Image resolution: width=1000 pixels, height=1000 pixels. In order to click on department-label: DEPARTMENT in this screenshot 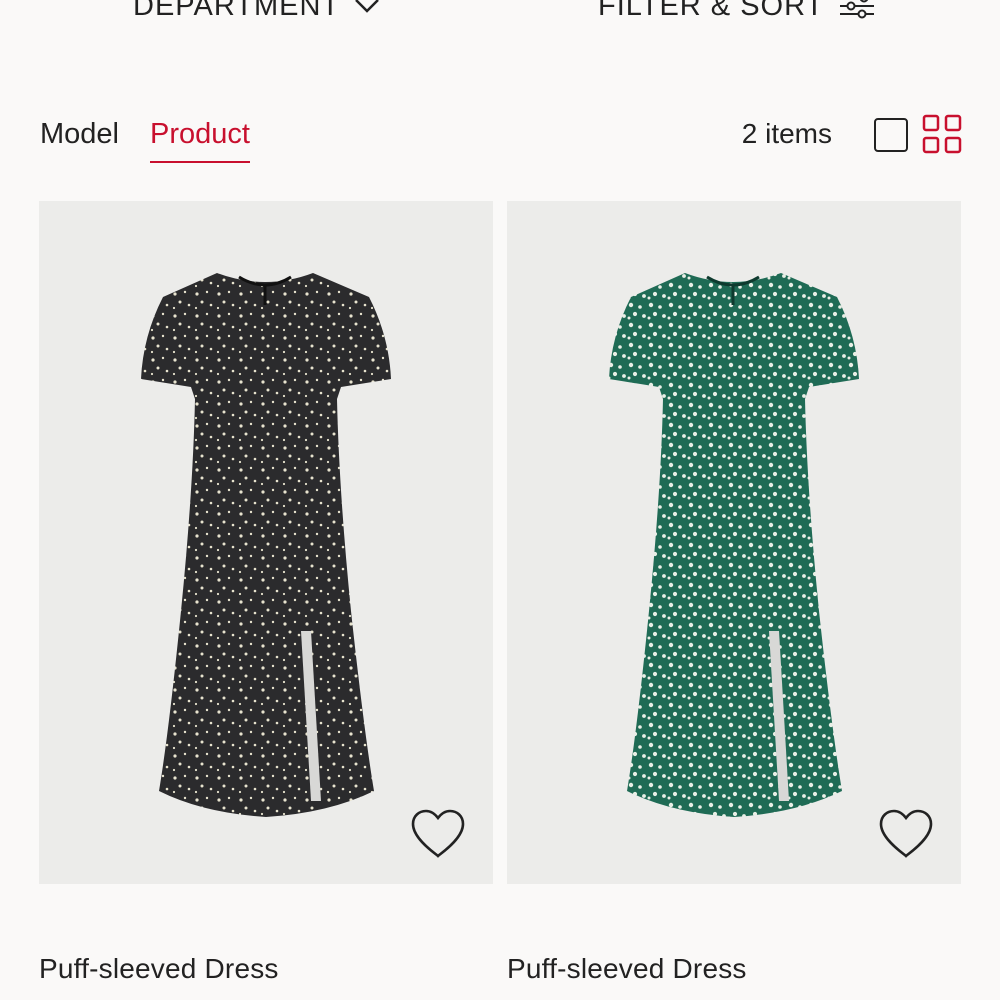, I will do `click(237, 11)`.